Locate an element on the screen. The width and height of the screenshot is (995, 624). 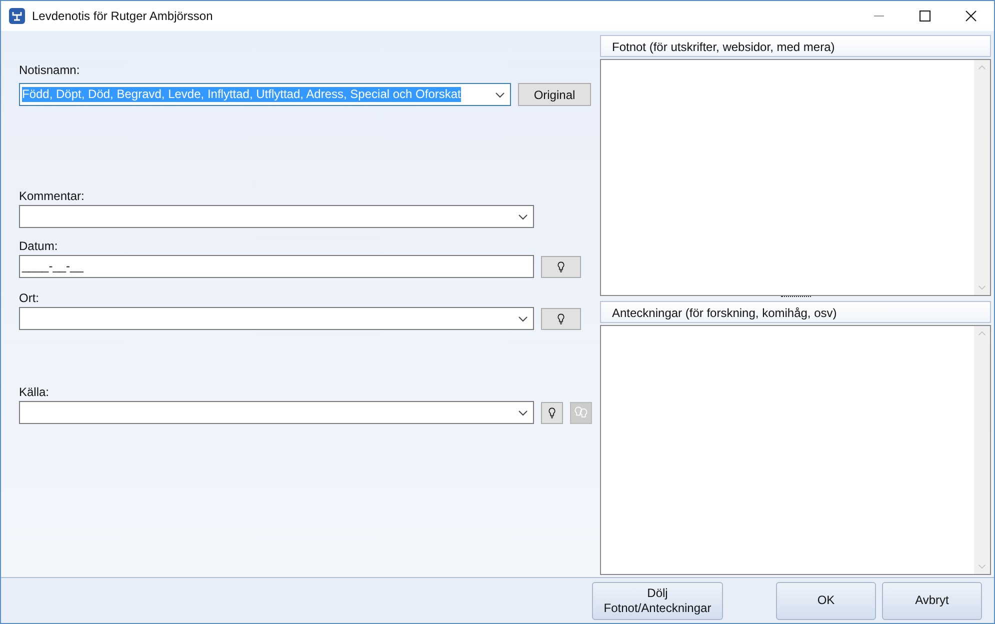
field-label: Datum: is located at coordinates (39, 246).